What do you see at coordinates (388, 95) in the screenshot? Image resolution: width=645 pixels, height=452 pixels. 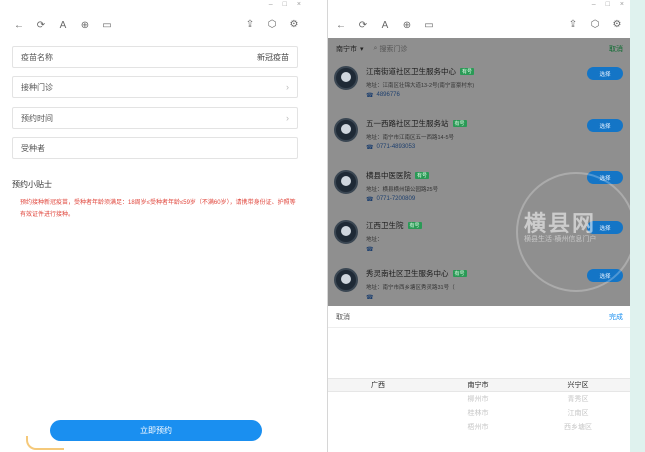 I see `clinic-phone: 4896776` at bounding box center [388, 95].